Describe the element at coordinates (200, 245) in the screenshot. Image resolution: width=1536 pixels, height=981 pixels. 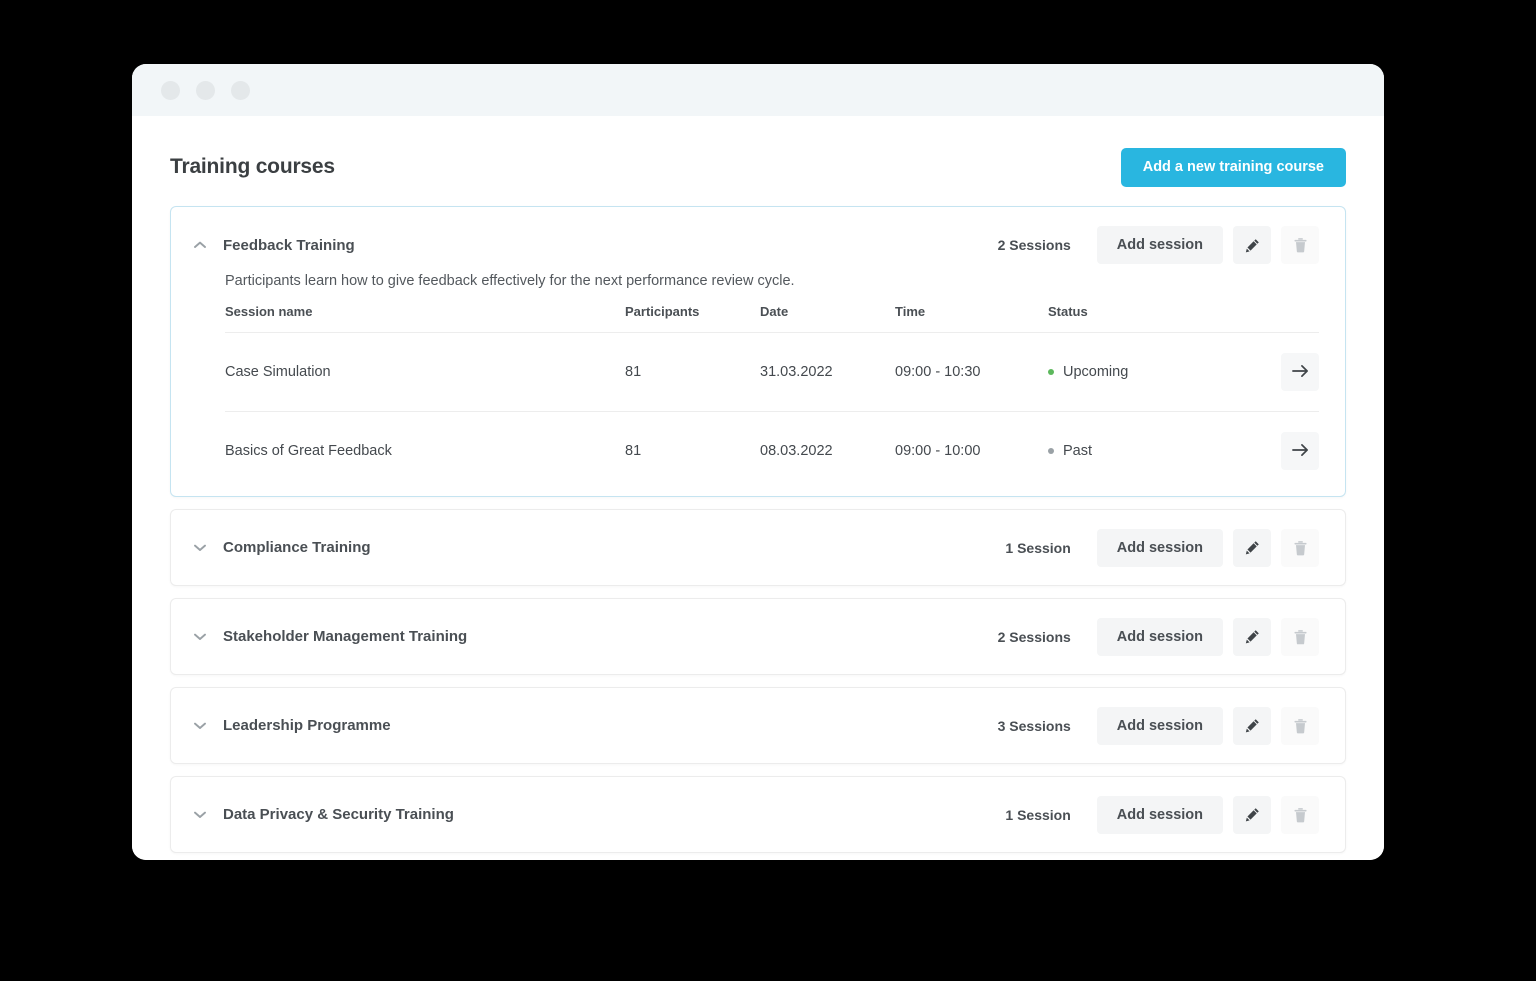
I see `chevron-up-icon` at that location.